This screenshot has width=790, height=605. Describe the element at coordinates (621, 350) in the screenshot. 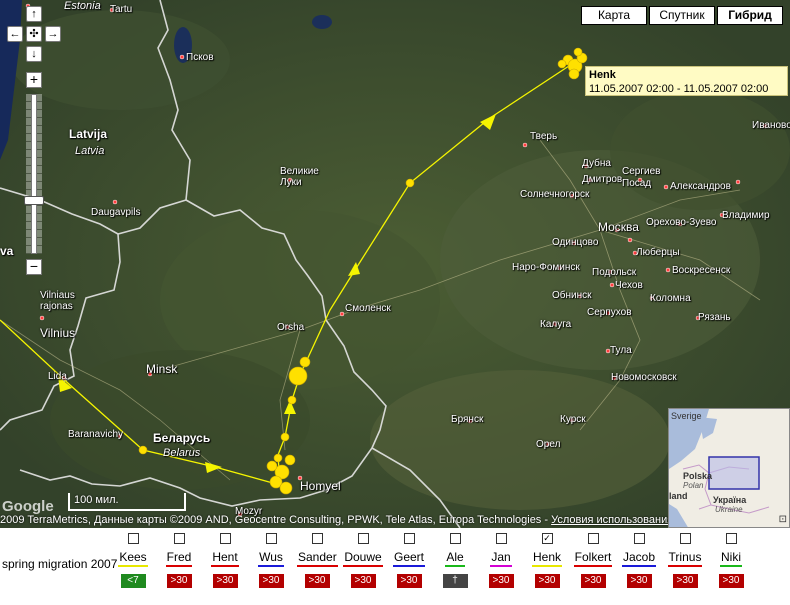

I see `place-tula: Тула` at that location.